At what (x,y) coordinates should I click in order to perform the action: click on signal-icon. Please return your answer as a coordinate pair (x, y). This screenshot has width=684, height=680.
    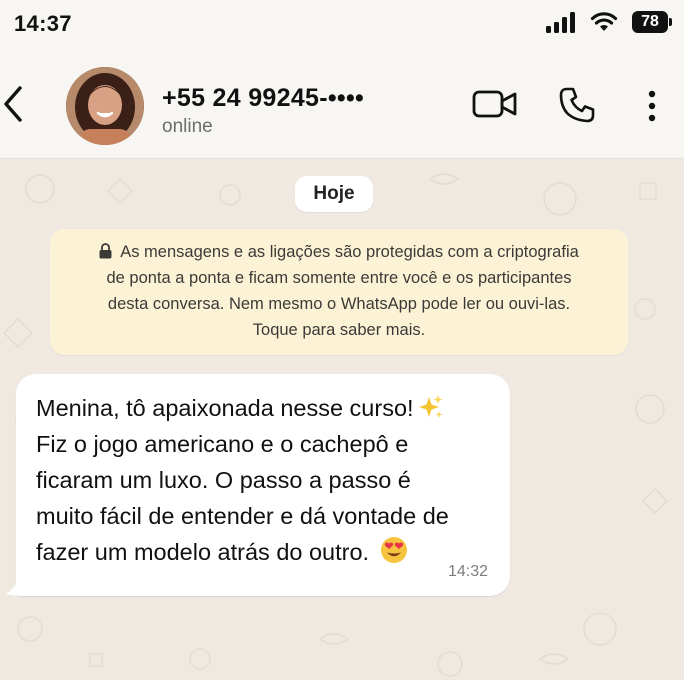
    Looking at the image, I should click on (560, 22).